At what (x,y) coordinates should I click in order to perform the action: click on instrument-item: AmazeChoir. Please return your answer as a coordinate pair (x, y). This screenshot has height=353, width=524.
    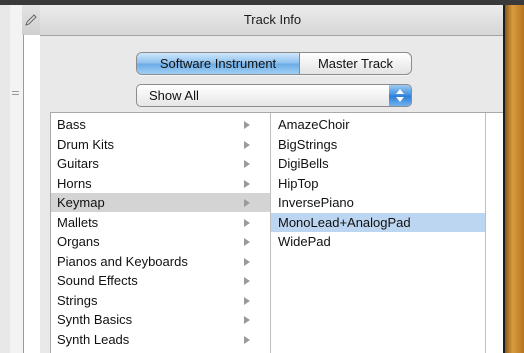
    Looking at the image, I should click on (378, 124).